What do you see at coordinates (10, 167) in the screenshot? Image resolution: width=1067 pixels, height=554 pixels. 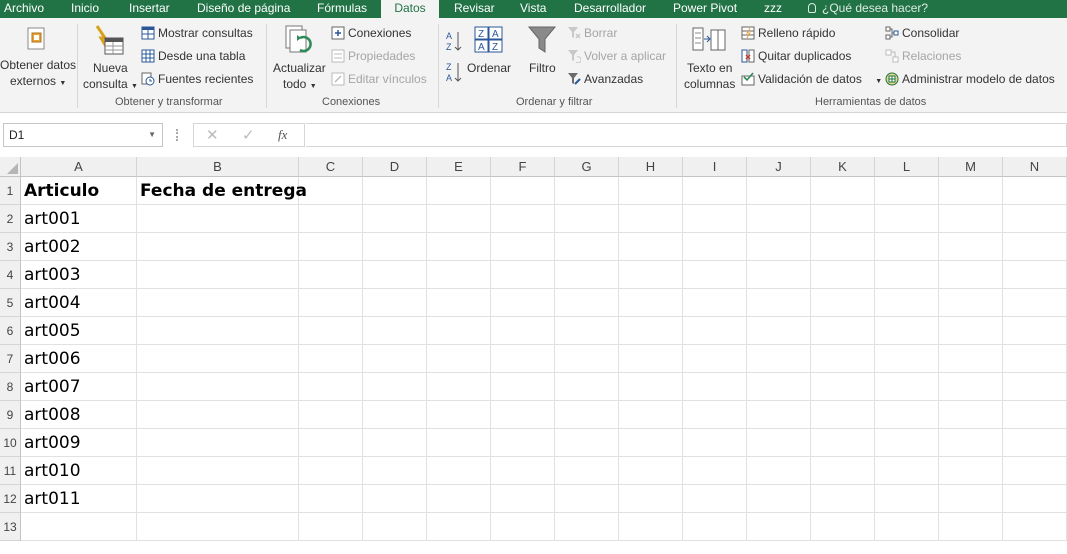 I see `select-all-corner` at bounding box center [10, 167].